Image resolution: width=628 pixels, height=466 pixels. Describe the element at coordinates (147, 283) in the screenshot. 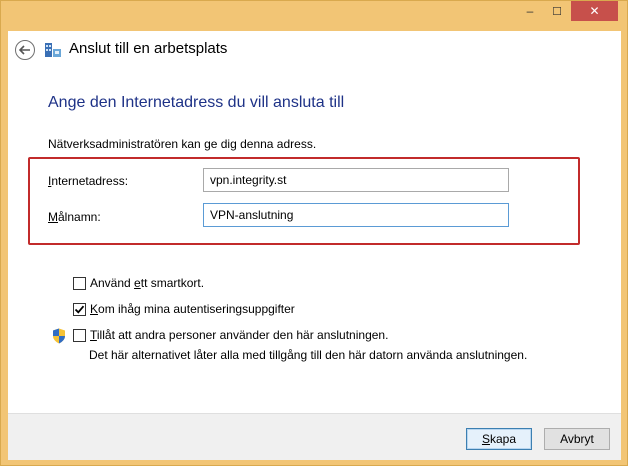

I see `smartcard-label: Använd ett smartkort.` at that location.